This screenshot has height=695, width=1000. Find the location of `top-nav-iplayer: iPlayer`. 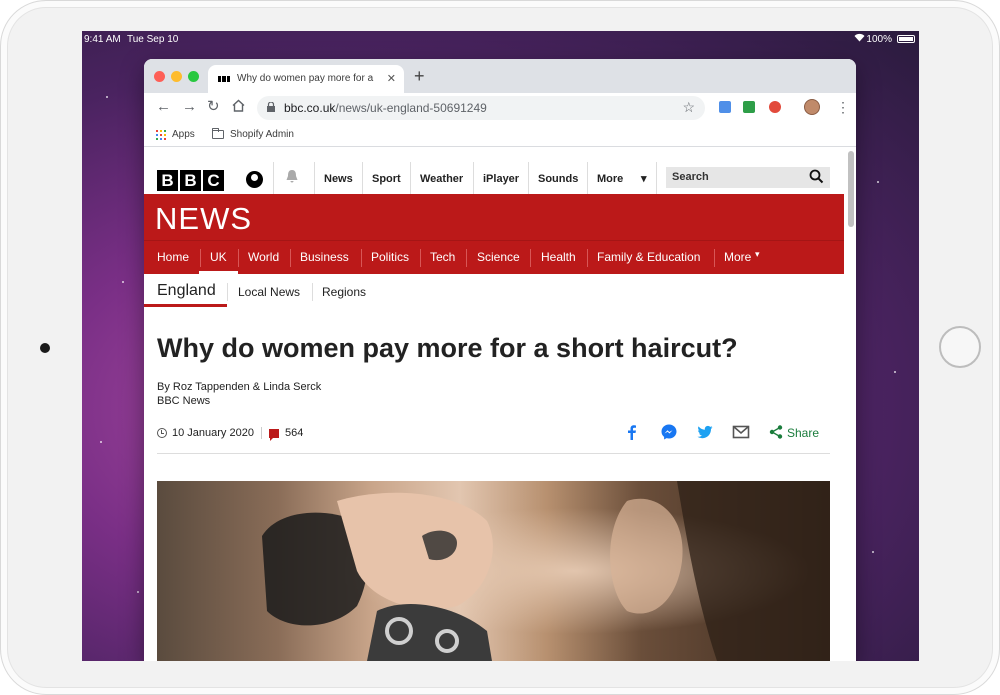

top-nav-iplayer: iPlayer is located at coordinates (501, 179).